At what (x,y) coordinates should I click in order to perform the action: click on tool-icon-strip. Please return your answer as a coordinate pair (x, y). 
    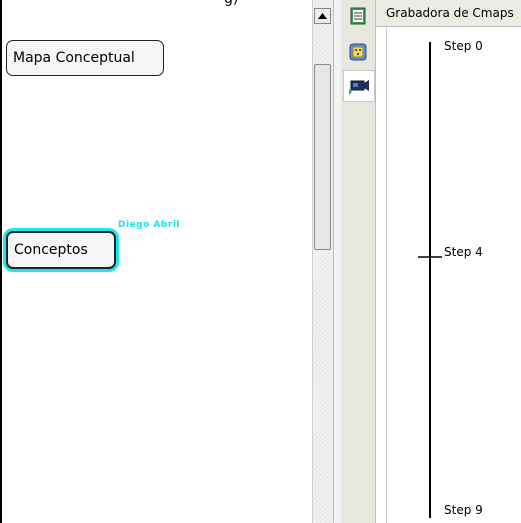
    Looking at the image, I should click on (358, 261).